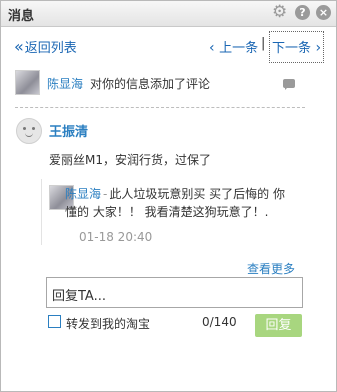  What do you see at coordinates (168, 46) in the screenshot?
I see `message-nav: «返回列表 ‹ 上一条 | 下一条 ›` at bounding box center [168, 46].